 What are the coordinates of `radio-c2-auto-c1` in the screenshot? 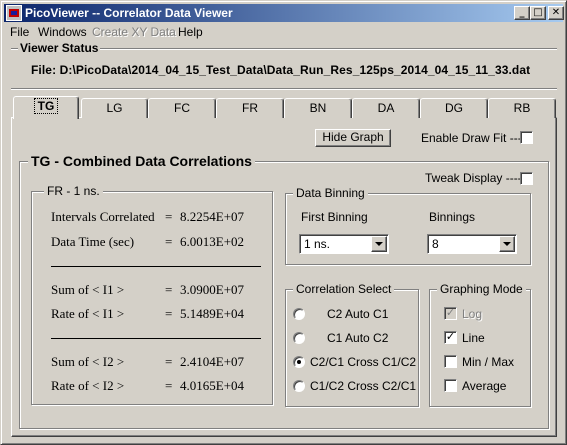 It's located at (299, 314).